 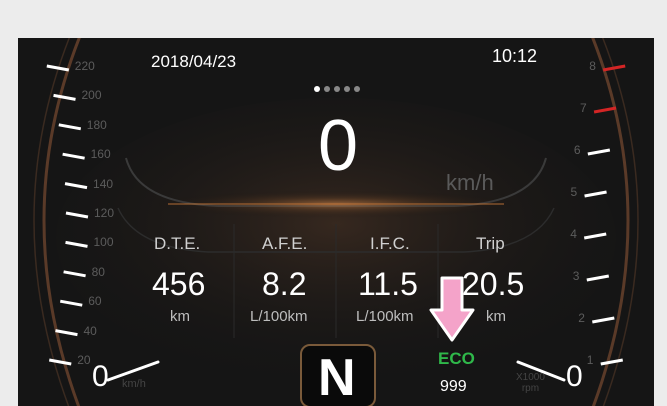 I want to click on rpm-scale-label: 2, so click(x=581, y=318).